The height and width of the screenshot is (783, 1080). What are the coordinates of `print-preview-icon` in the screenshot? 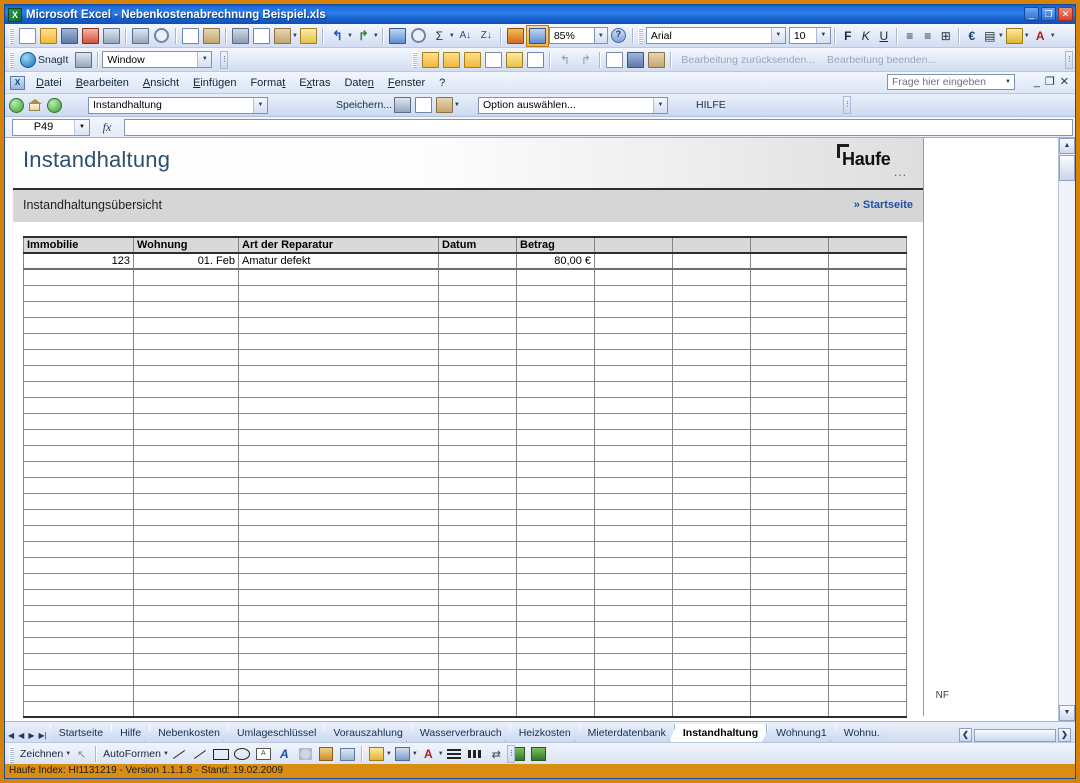 It's located at (161, 36).